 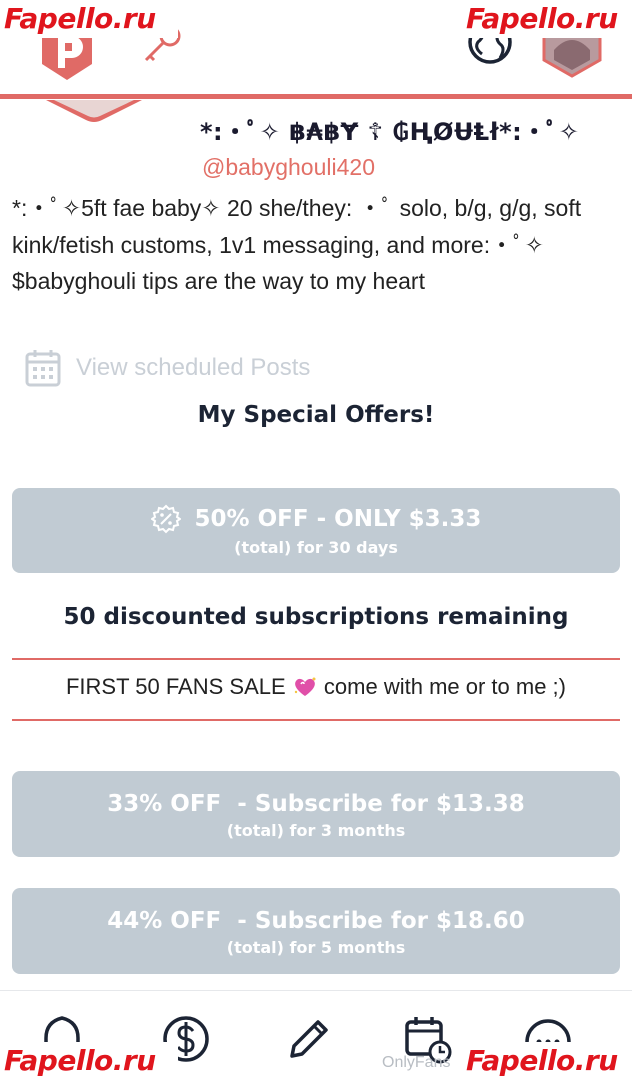 What do you see at coordinates (316, 96) in the screenshot?
I see `top-bar-divider` at bounding box center [316, 96].